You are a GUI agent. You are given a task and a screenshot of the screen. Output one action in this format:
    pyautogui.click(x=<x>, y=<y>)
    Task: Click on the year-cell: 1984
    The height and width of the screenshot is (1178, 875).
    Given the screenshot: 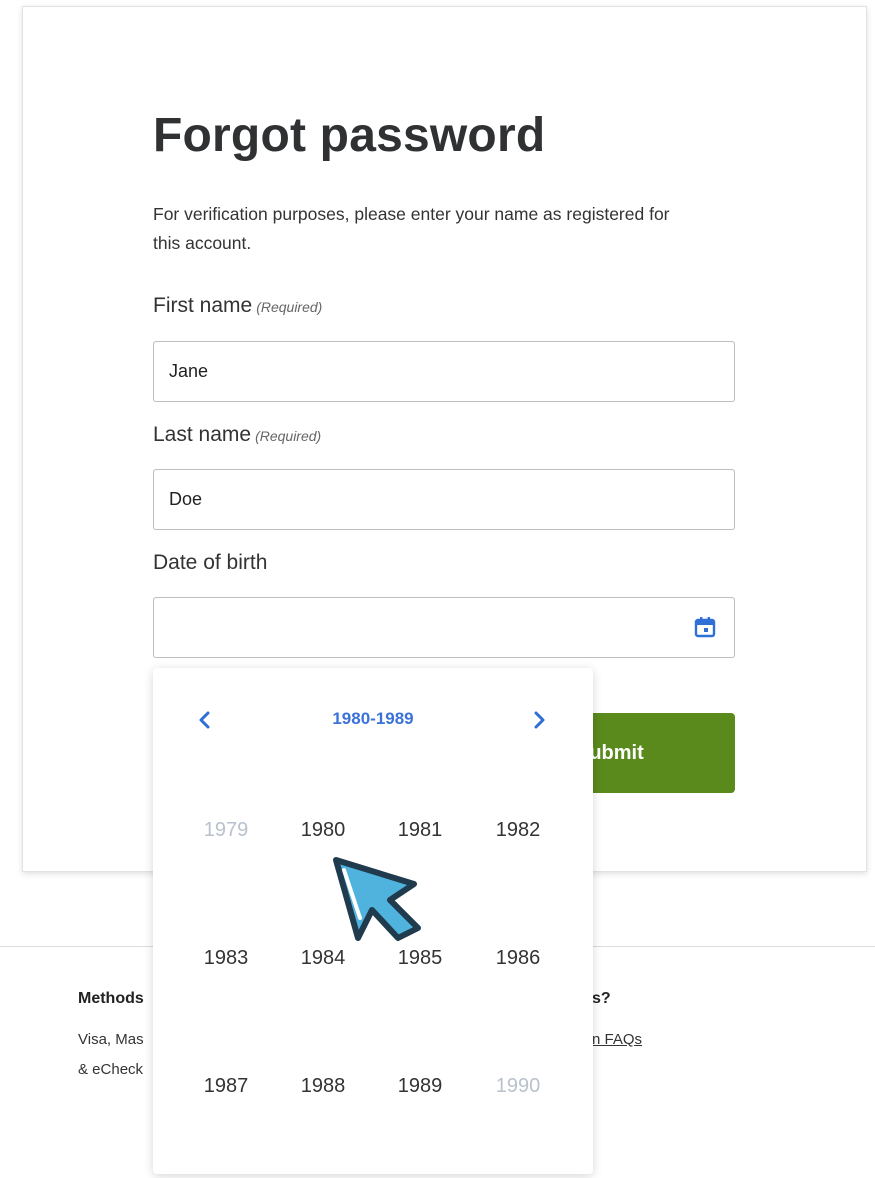 What is the action you would take?
    pyautogui.click(x=323, y=958)
    